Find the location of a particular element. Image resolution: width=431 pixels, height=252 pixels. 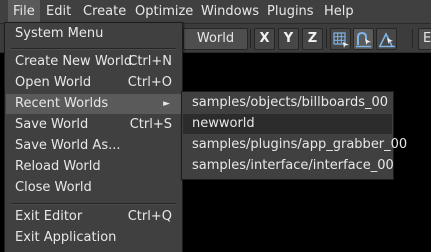

axis-y-button: Y is located at coordinates (288, 39).